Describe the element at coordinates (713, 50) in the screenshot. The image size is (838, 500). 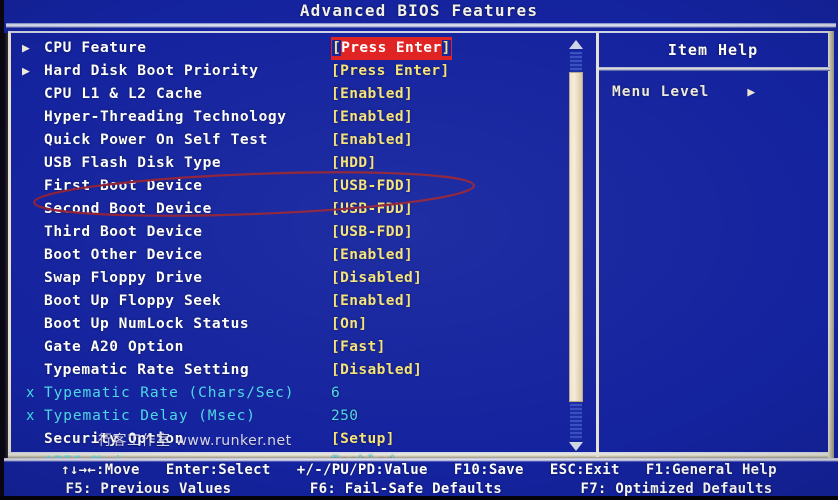
I see `item-help-title: Item Help` at that location.